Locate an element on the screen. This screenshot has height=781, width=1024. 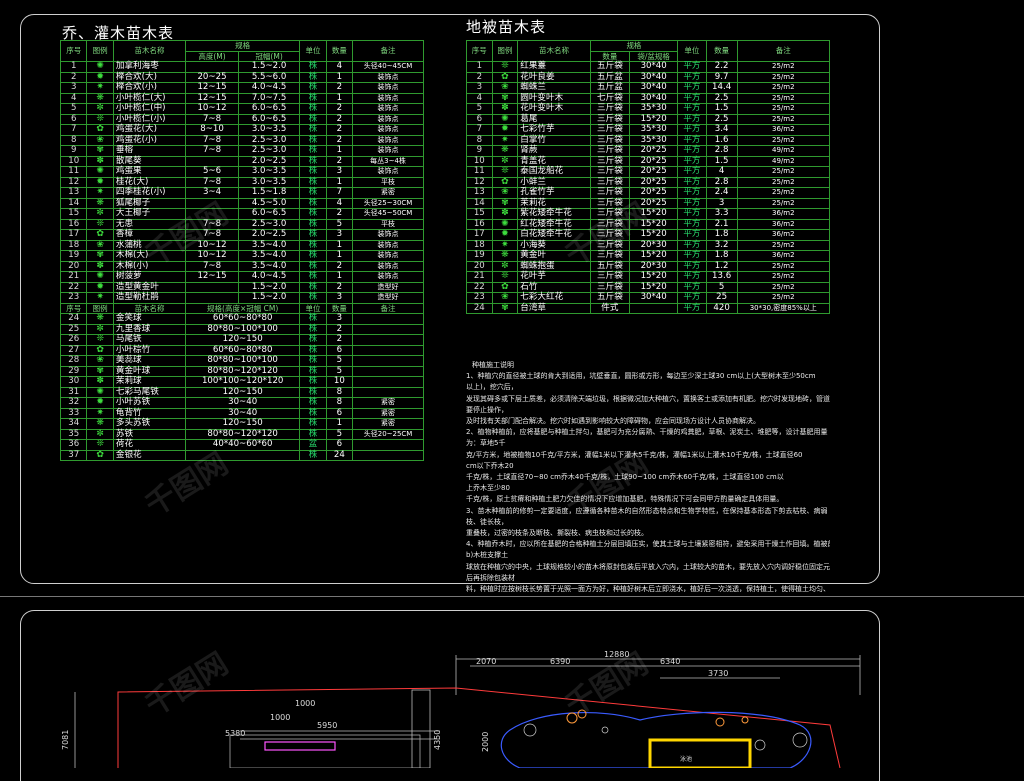
row-number: 28 is located at coordinates (73, 361).